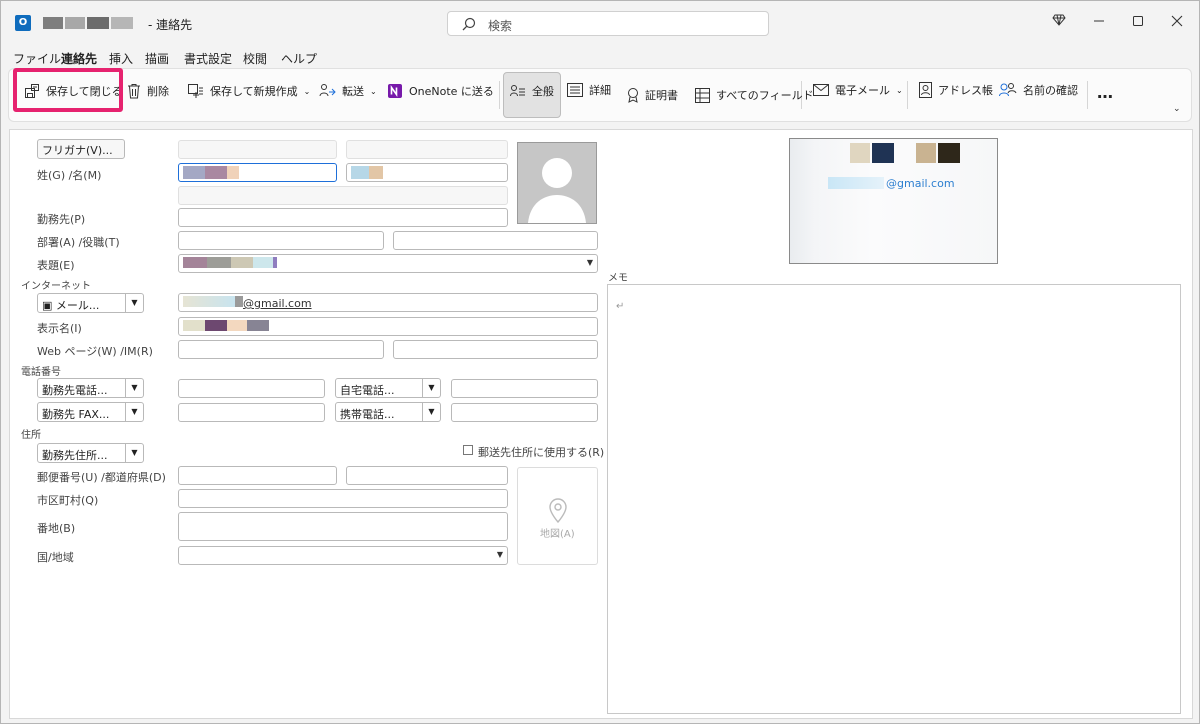 The width and height of the screenshot is (1200, 724). I want to click on furigana-last-input, so click(257, 149).